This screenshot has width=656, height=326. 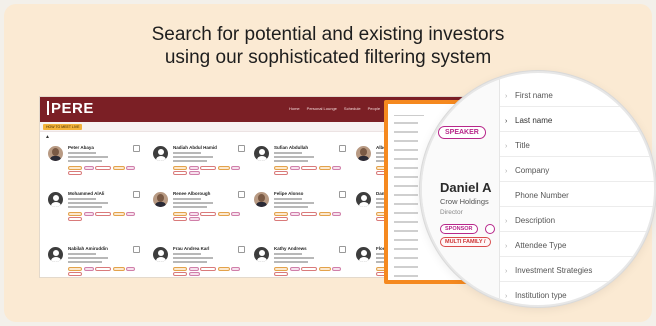 I want to click on filter-item: › Title, so click(x=517, y=145).